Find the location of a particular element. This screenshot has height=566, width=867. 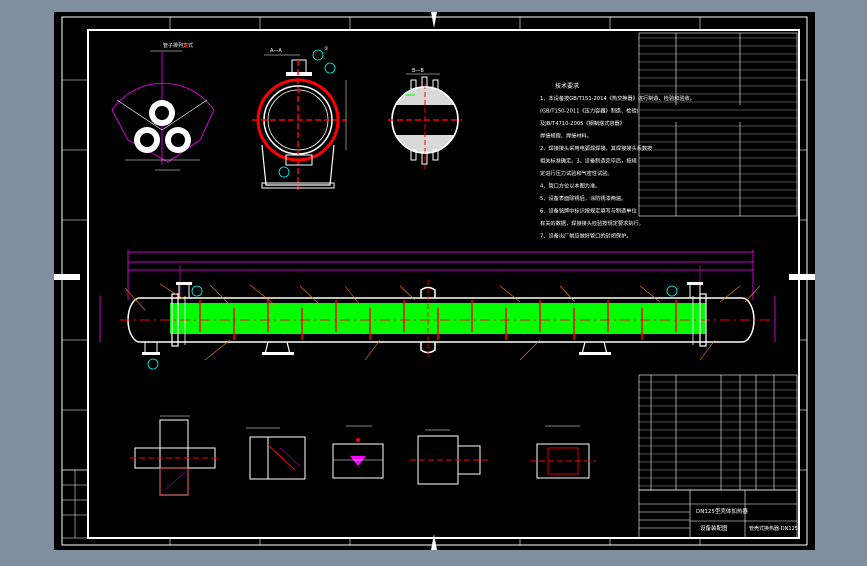

tech-line: 1、本设备按GB/T151-2014《热交换器》进行制造、检验和验收。 is located at coordinates (617, 98).